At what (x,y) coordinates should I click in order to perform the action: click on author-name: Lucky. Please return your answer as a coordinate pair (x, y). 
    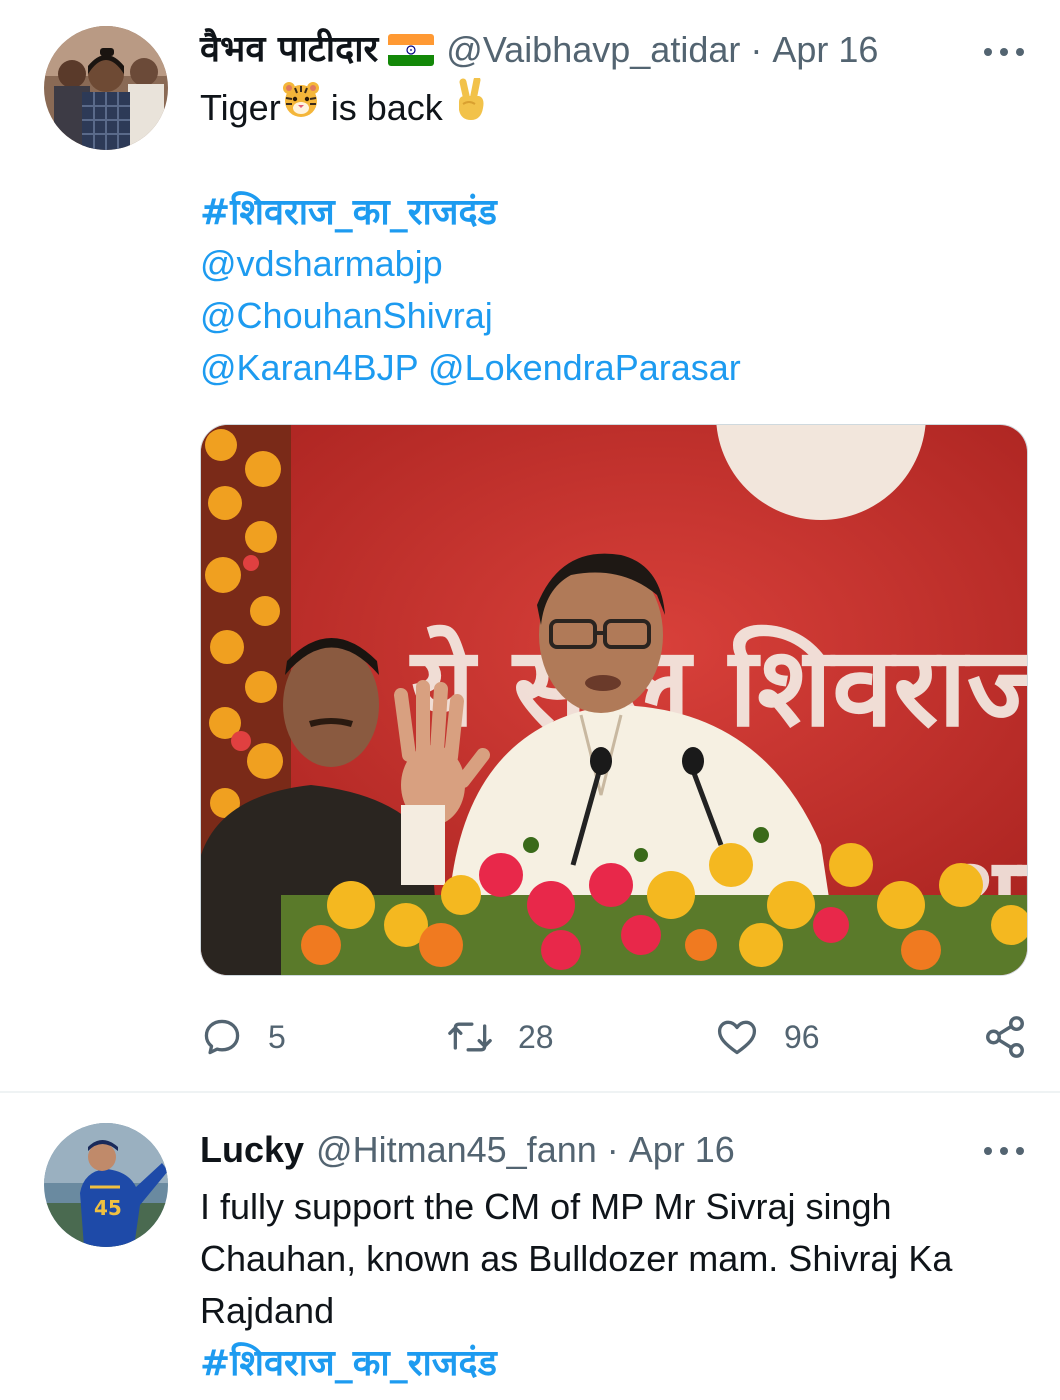
    Looking at the image, I should click on (252, 1150).